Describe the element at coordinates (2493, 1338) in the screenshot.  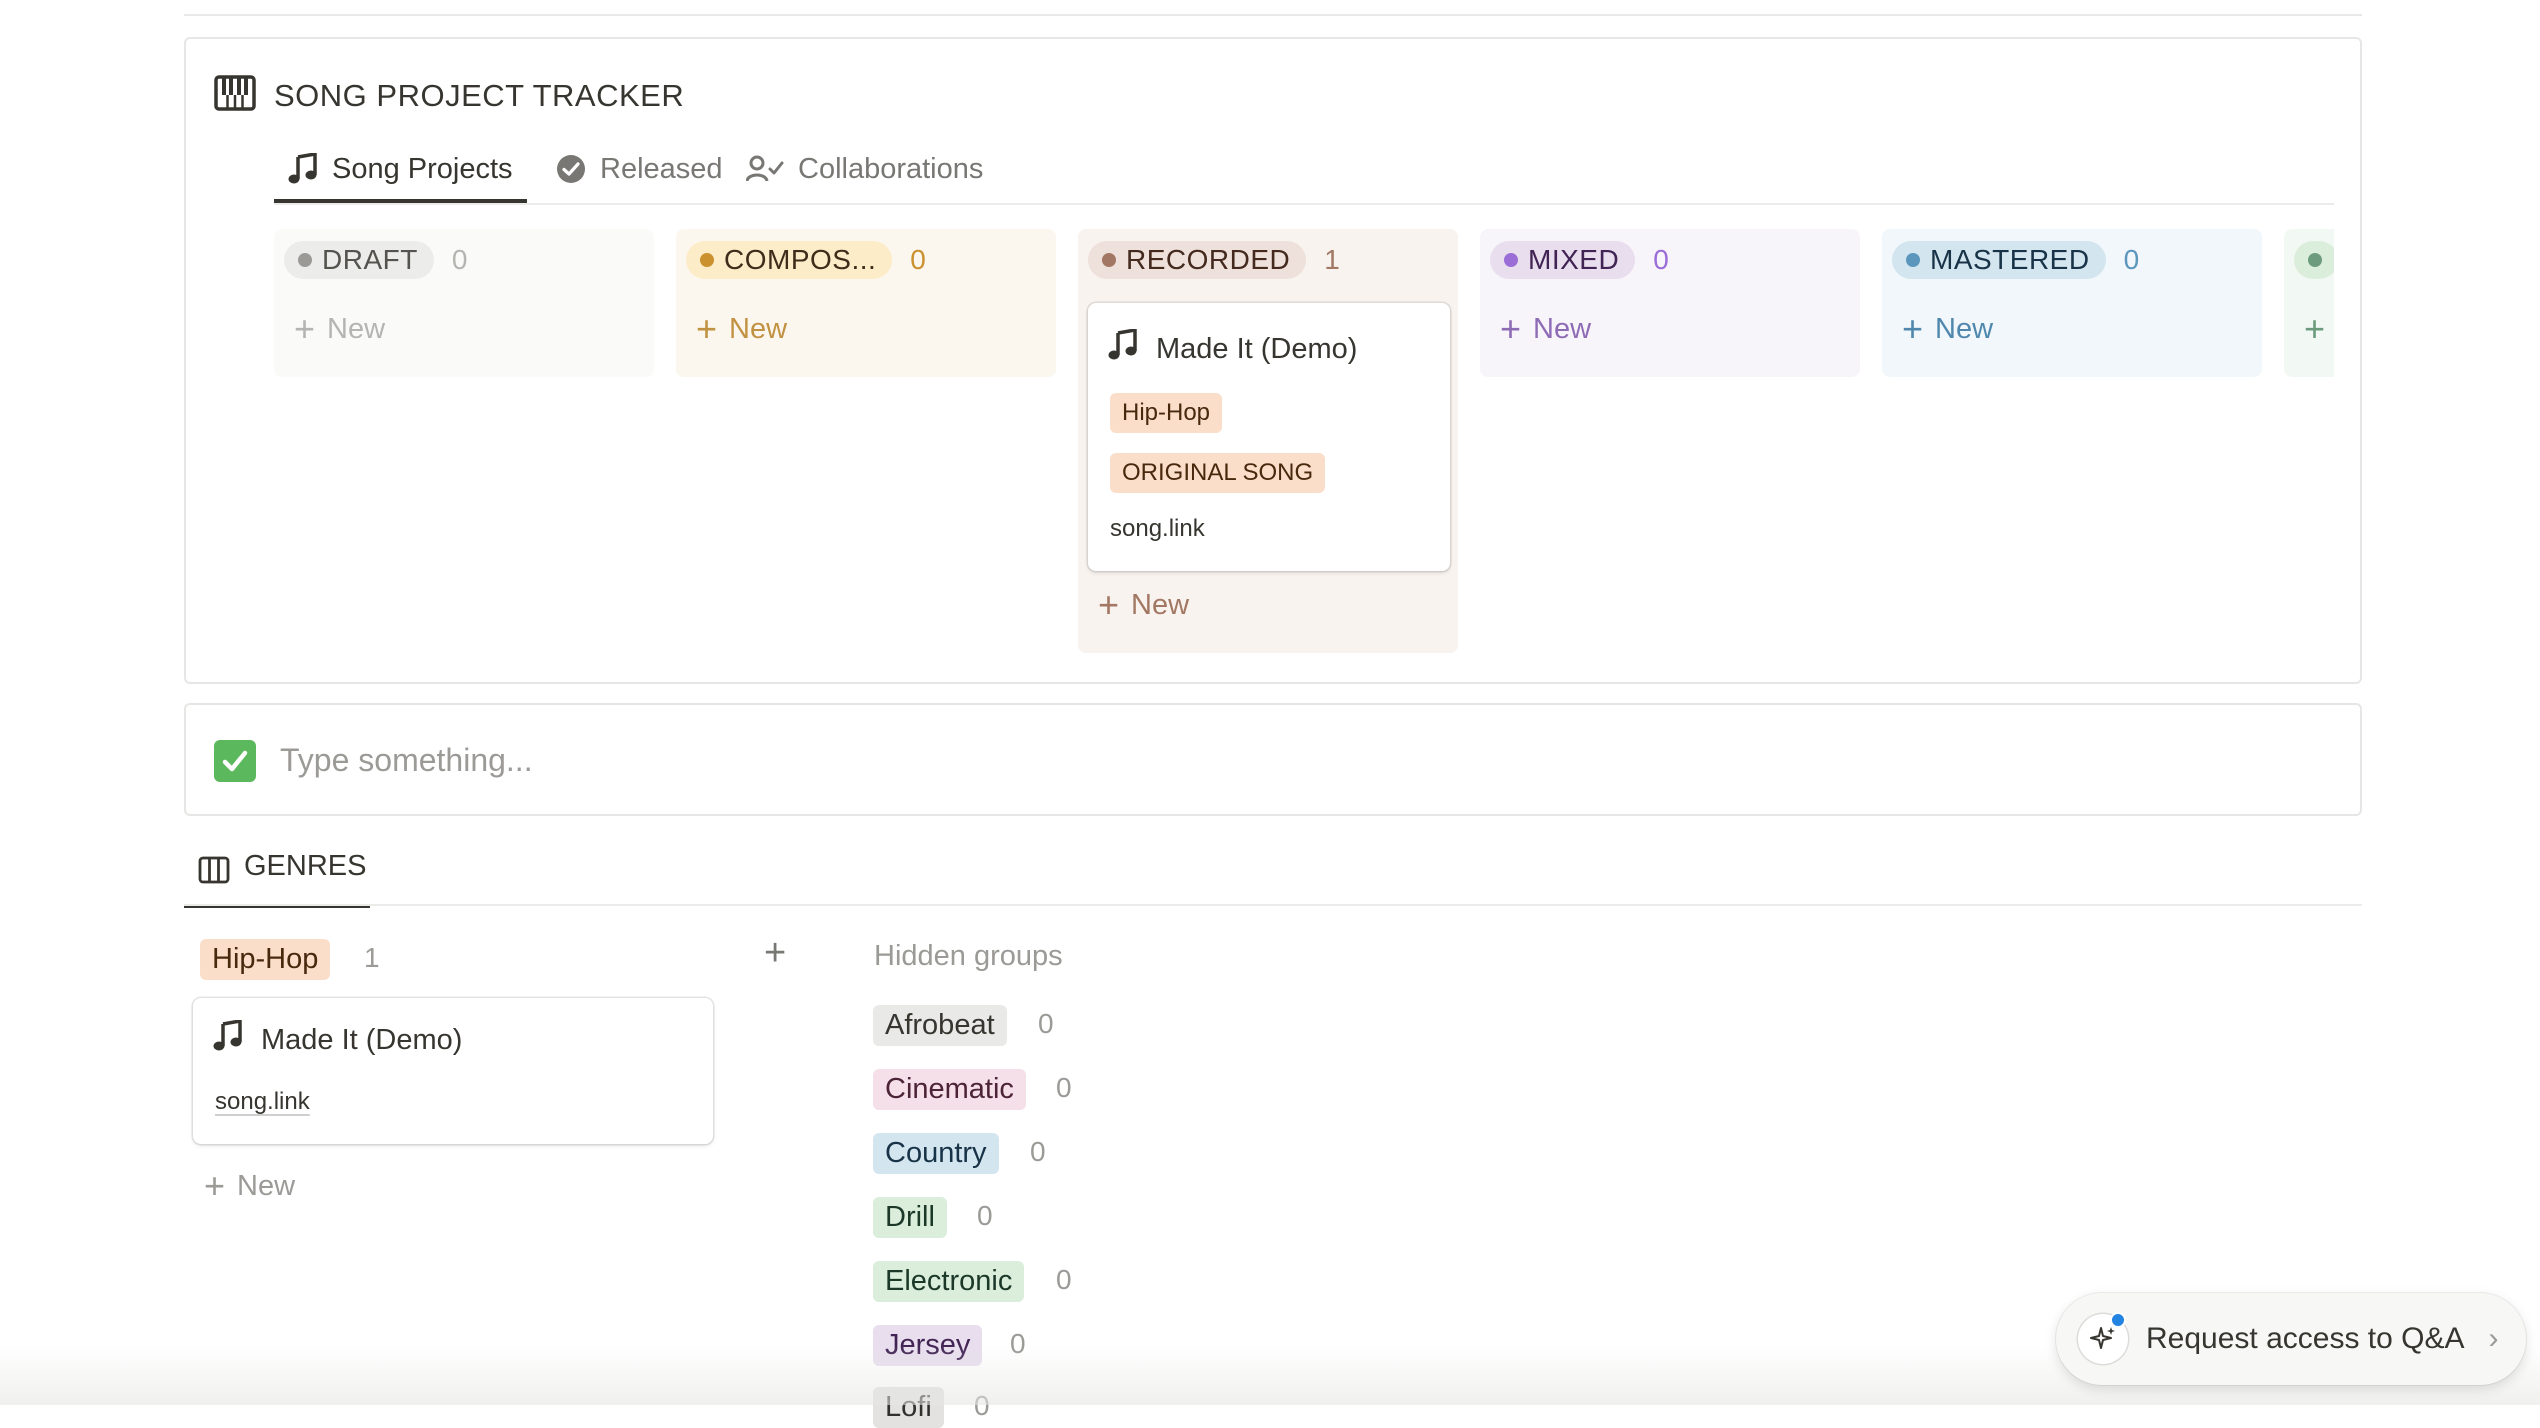
I see `chevron-right-icon: ›` at that location.